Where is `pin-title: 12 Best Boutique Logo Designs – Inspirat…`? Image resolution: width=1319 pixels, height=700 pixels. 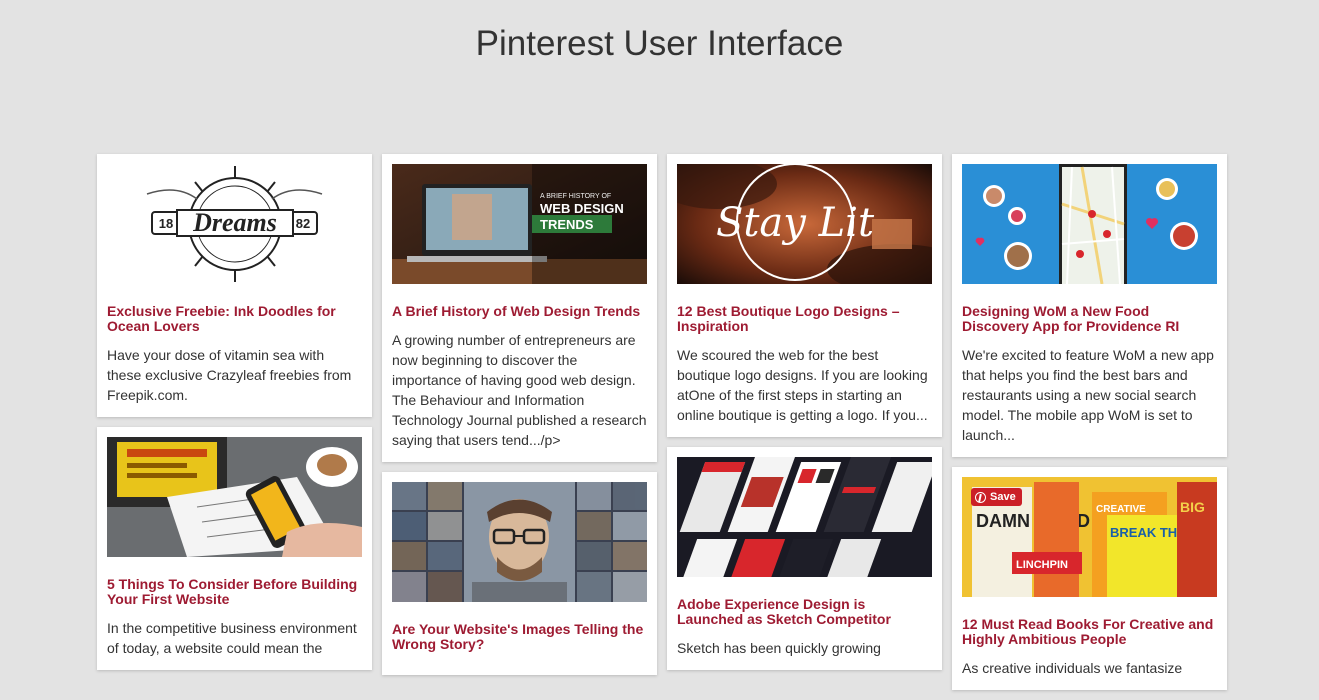 pin-title: 12 Best Boutique Logo Designs – Inspirat… is located at coordinates (804, 319).